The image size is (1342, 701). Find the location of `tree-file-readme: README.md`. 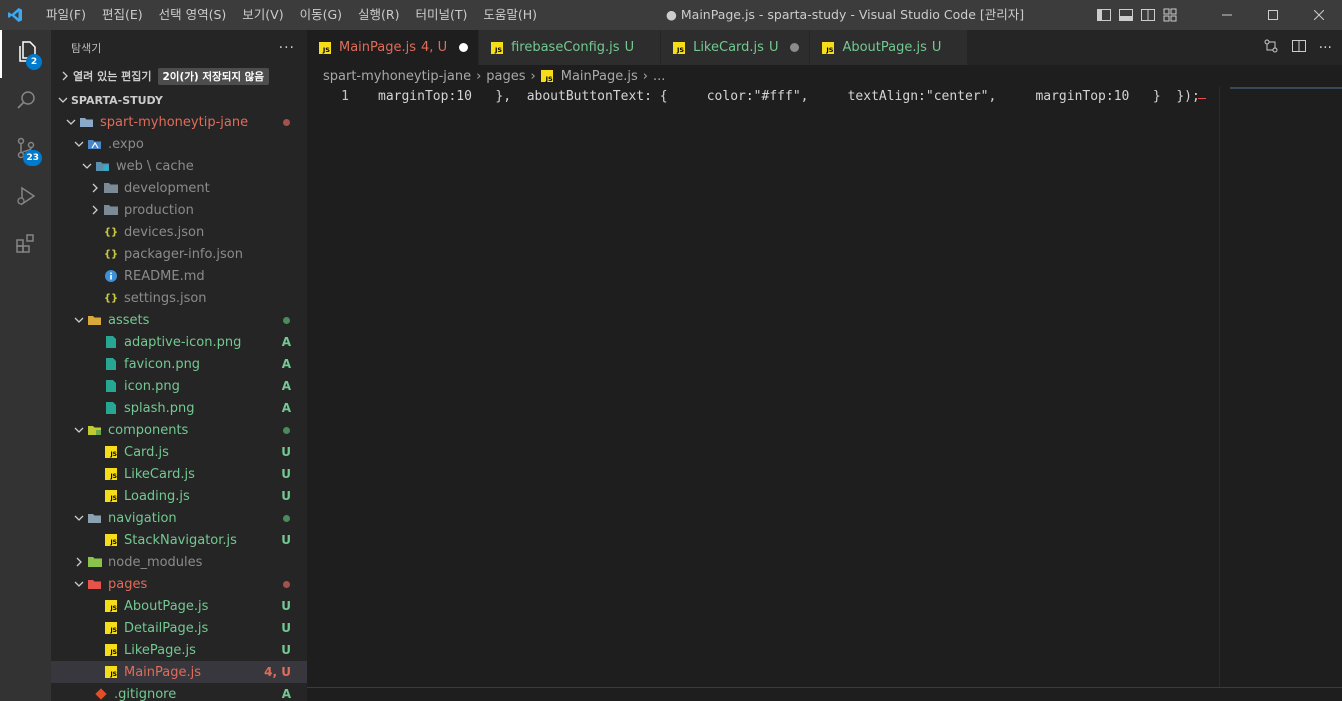

tree-file-readme: README.md is located at coordinates (179, 276).